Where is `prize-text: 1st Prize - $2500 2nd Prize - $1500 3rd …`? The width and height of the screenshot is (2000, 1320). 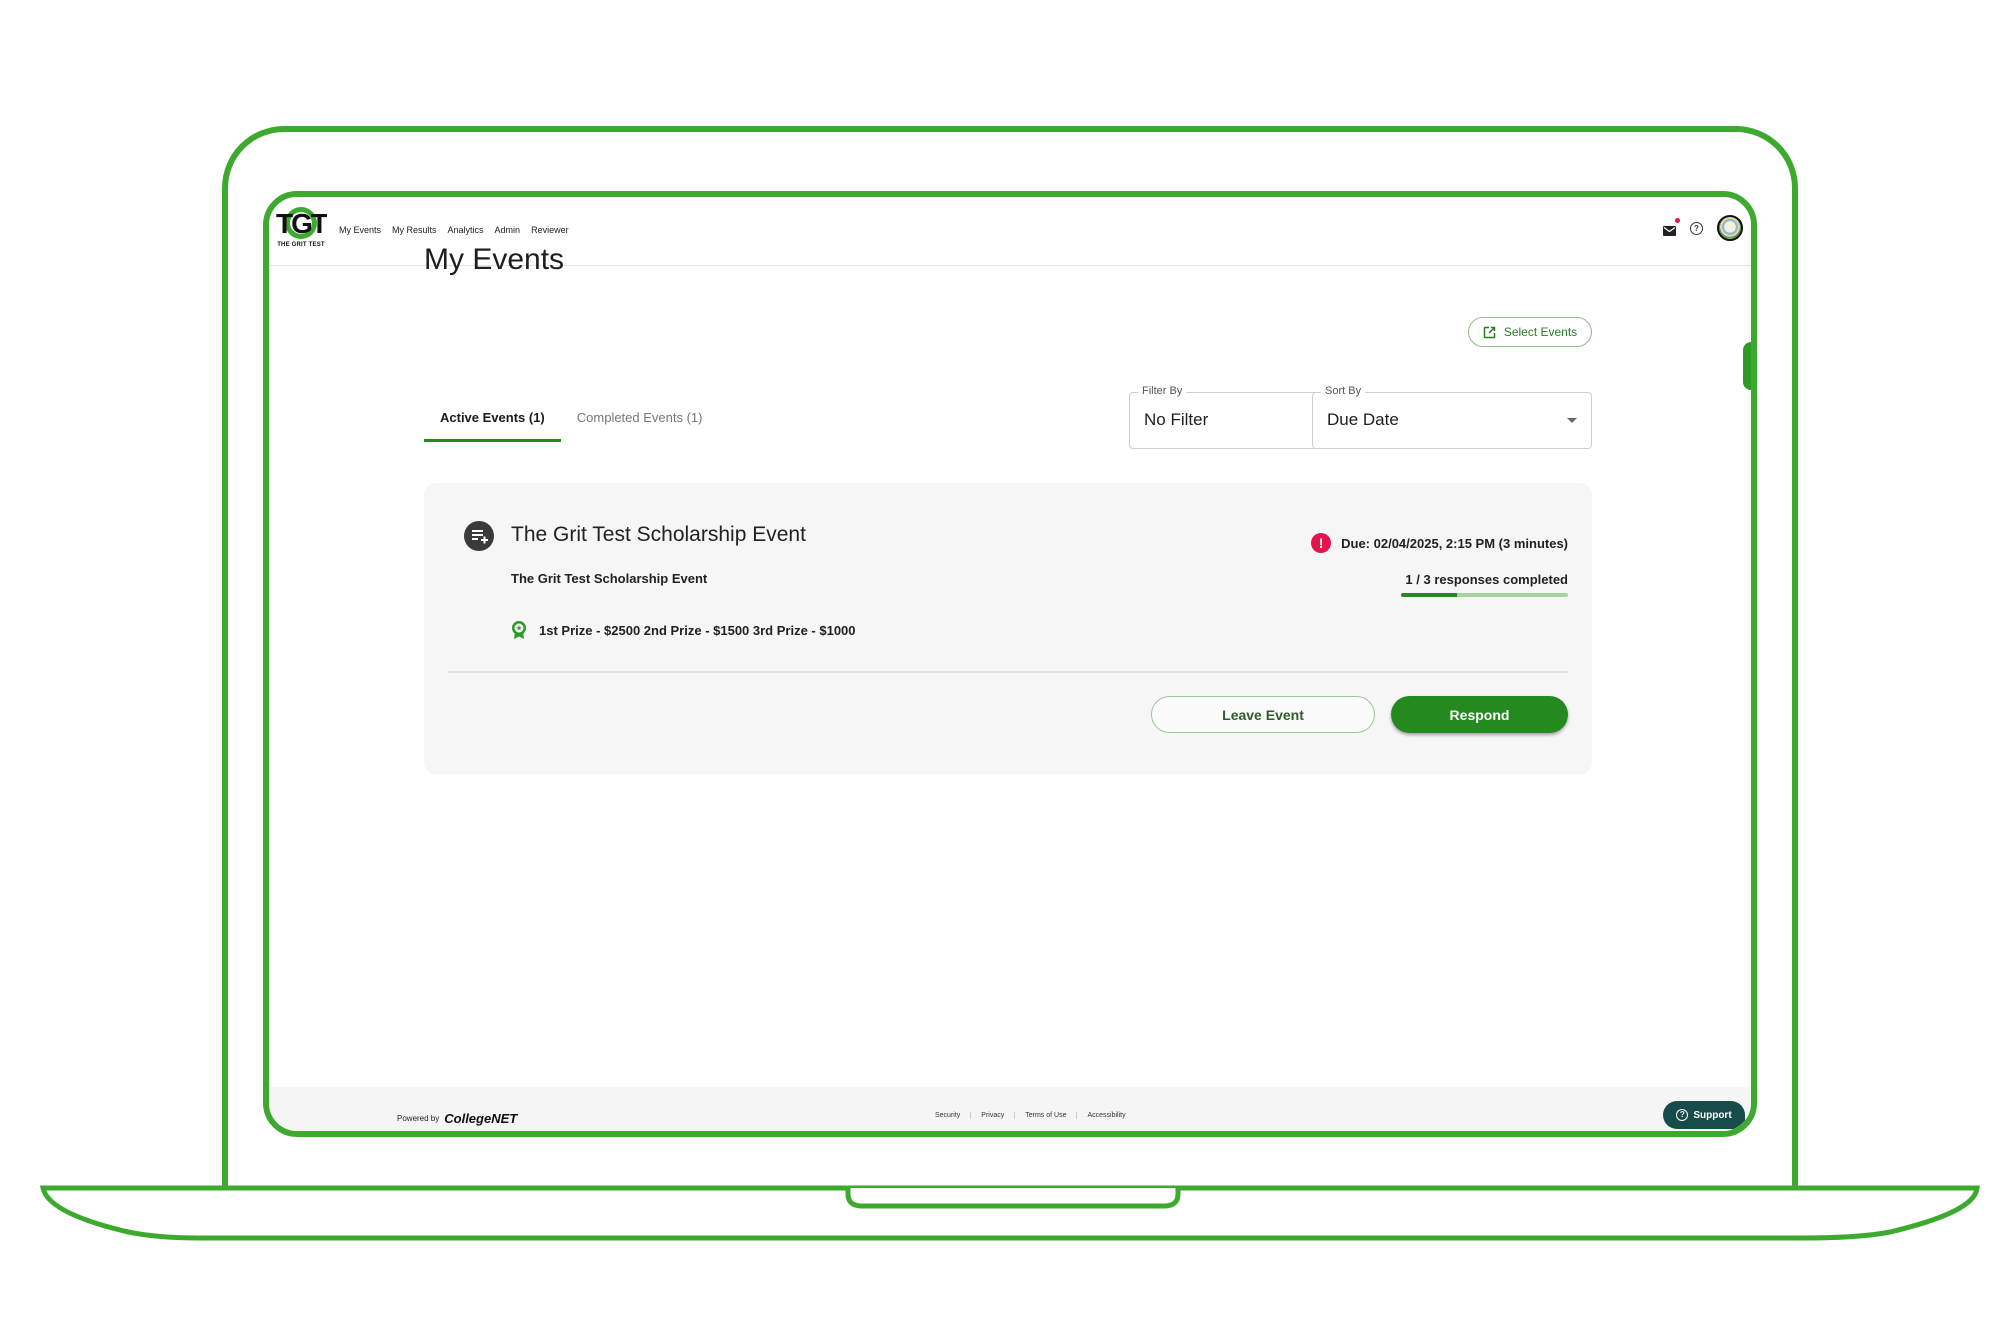 prize-text: 1st Prize - $2500 2nd Prize - $1500 3rd … is located at coordinates (697, 630).